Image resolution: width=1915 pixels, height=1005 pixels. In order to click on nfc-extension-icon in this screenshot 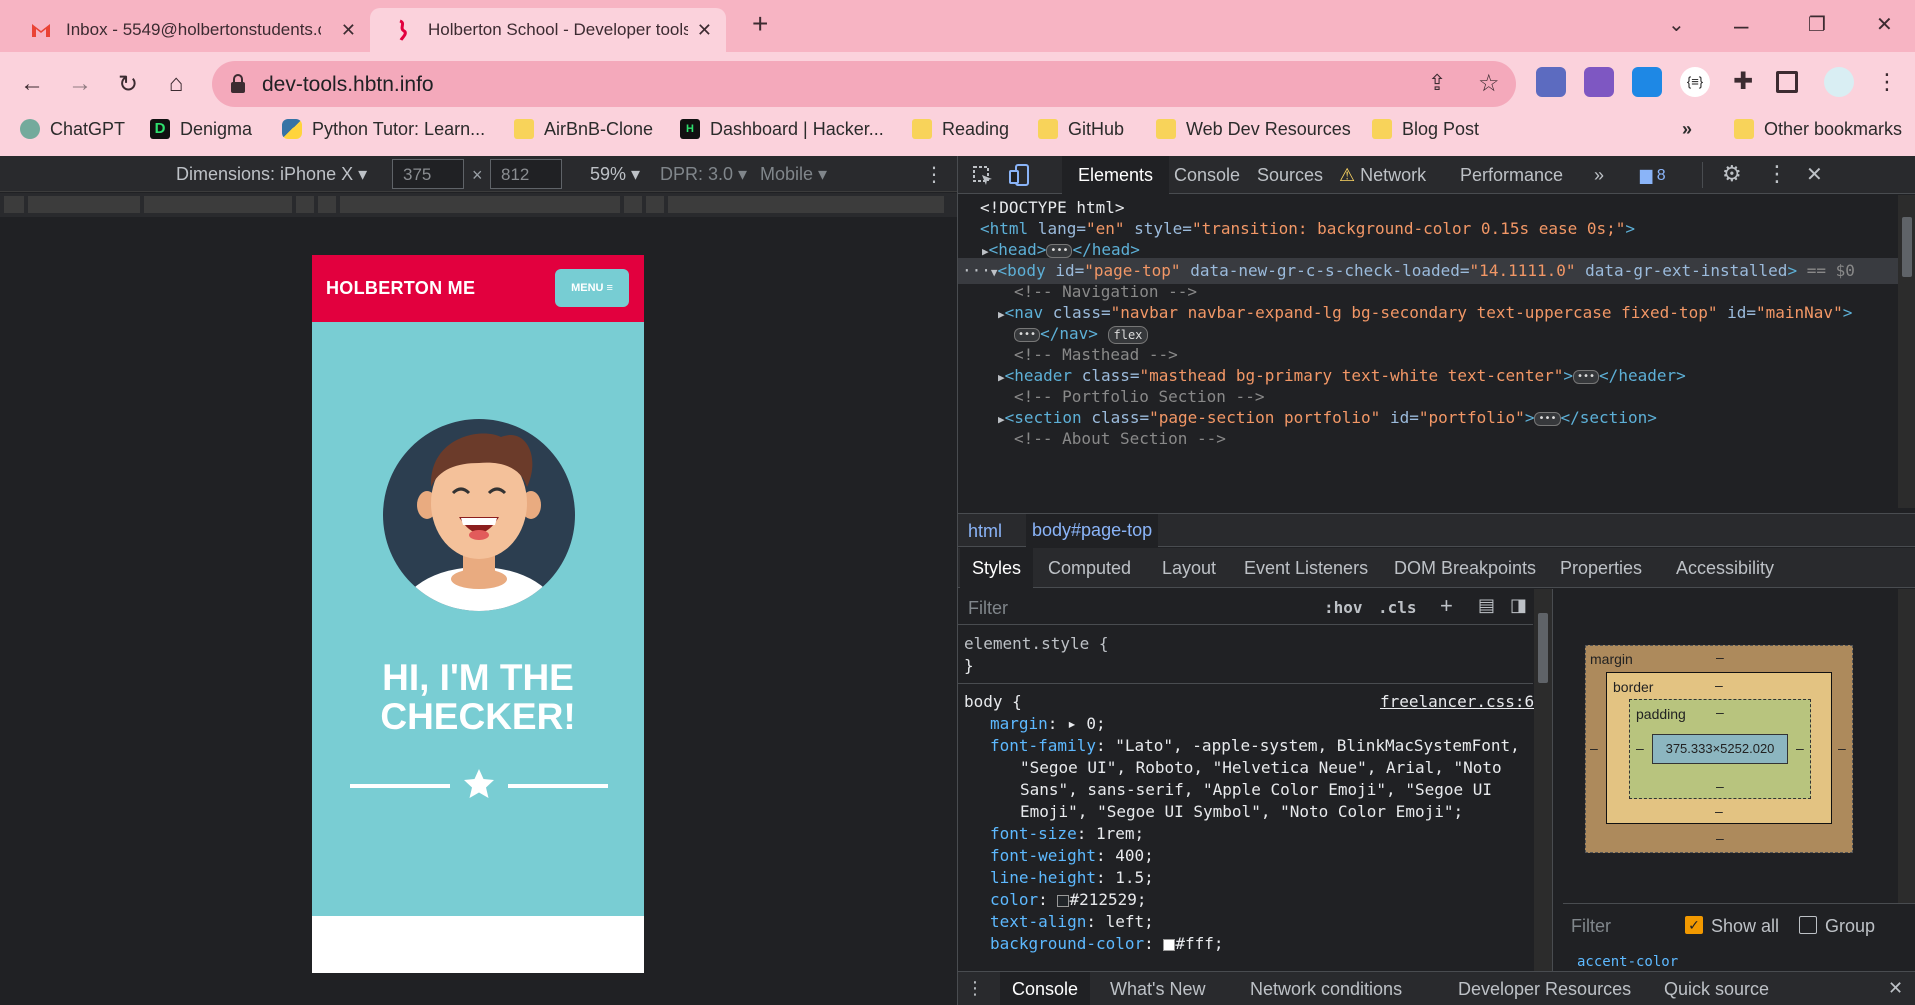, I will do `click(1647, 82)`.